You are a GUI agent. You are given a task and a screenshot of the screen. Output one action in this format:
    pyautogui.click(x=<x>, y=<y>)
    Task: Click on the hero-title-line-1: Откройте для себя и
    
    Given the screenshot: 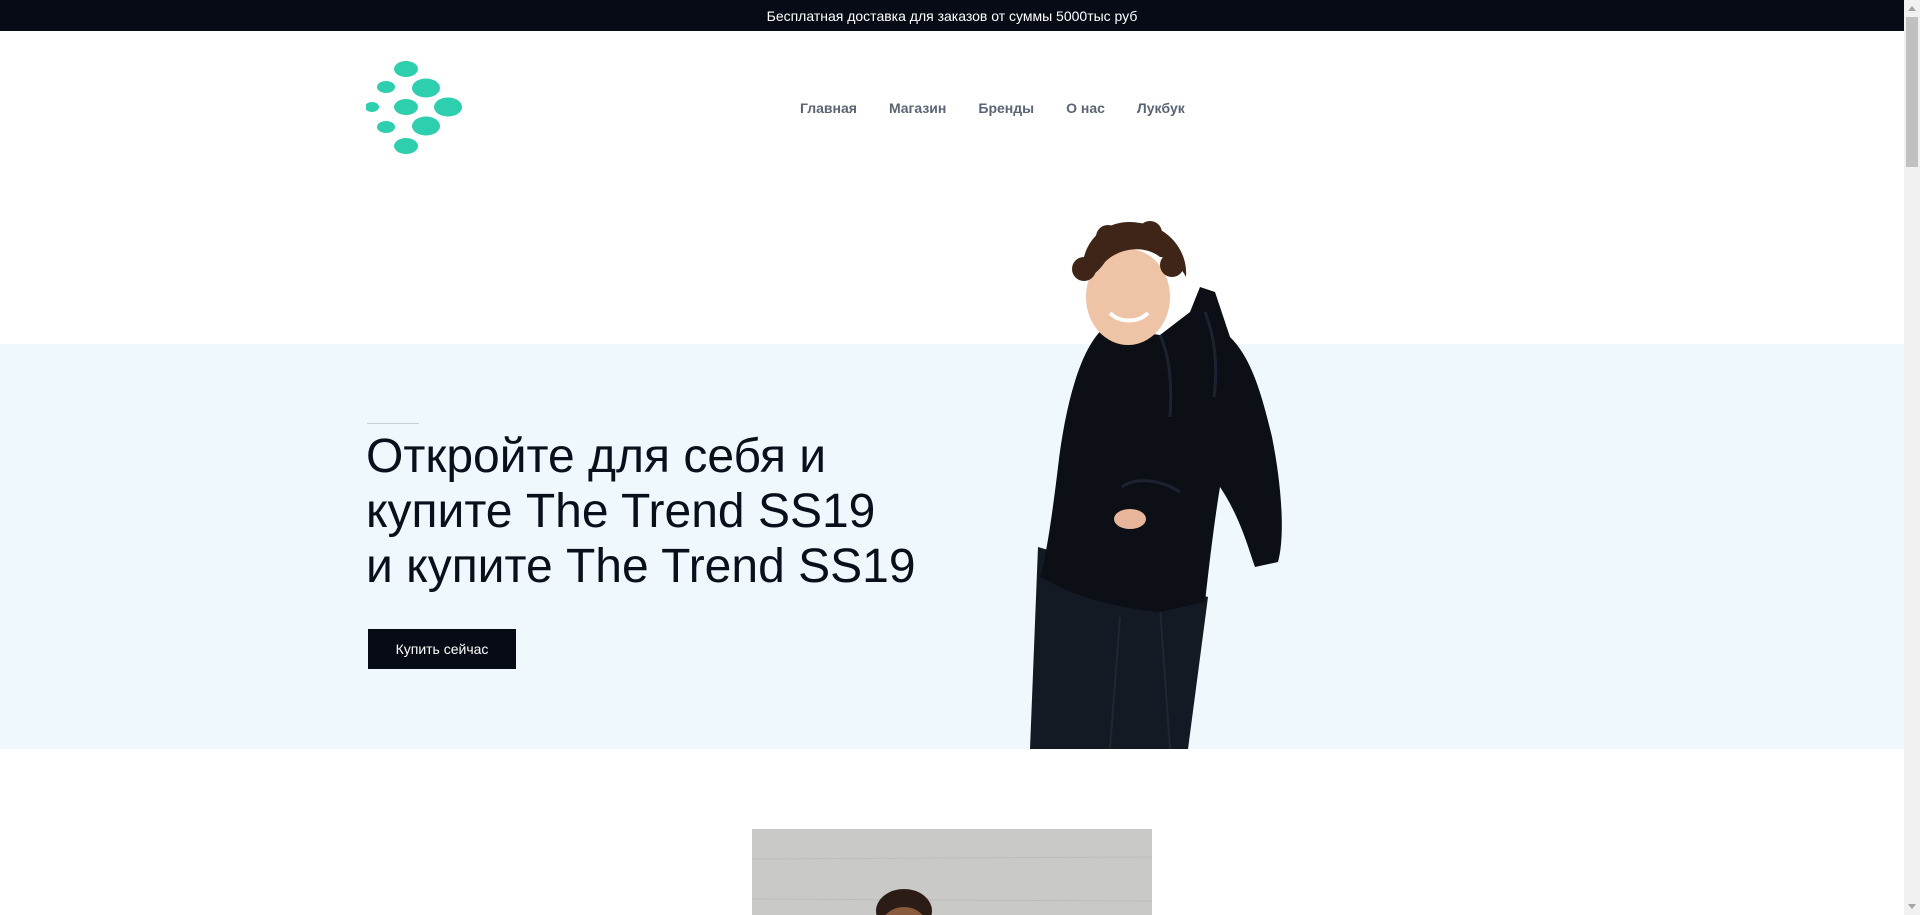 What is the action you would take?
    pyautogui.click(x=596, y=456)
    